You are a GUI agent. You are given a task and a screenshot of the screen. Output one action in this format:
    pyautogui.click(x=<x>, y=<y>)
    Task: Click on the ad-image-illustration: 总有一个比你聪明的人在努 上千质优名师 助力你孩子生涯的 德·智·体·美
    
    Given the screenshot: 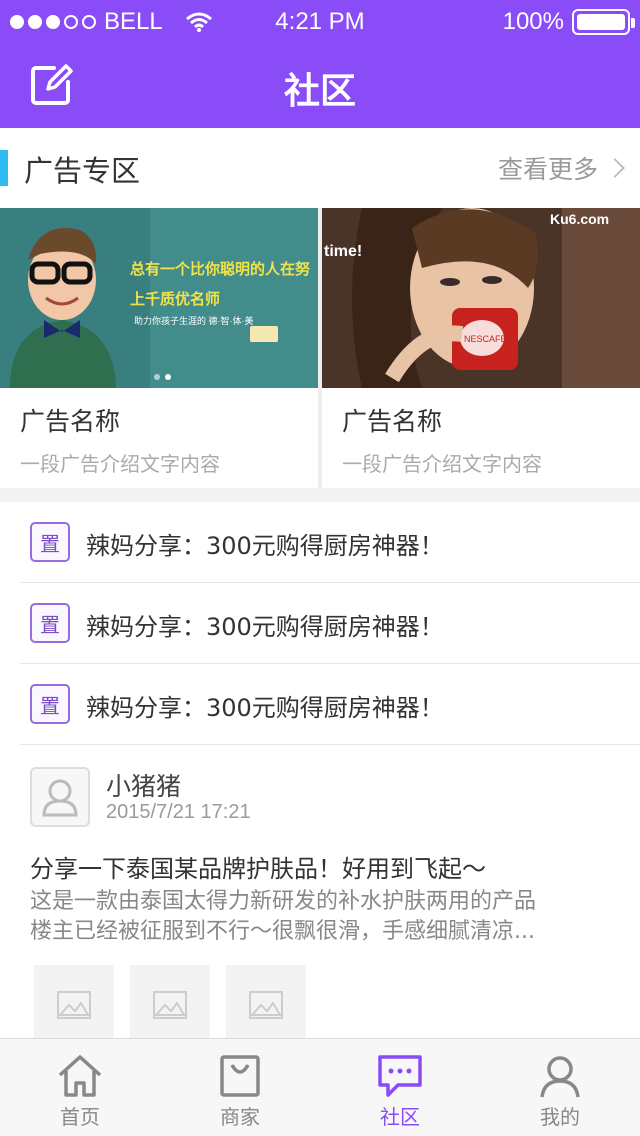 What is the action you would take?
    pyautogui.click(x=159, y=298)
    